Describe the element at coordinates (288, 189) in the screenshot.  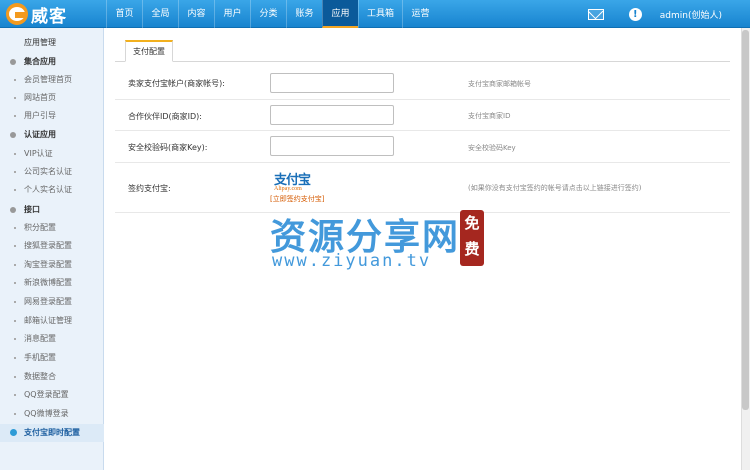
I see `alipay-logo-sub: Alipay.com` at that location.